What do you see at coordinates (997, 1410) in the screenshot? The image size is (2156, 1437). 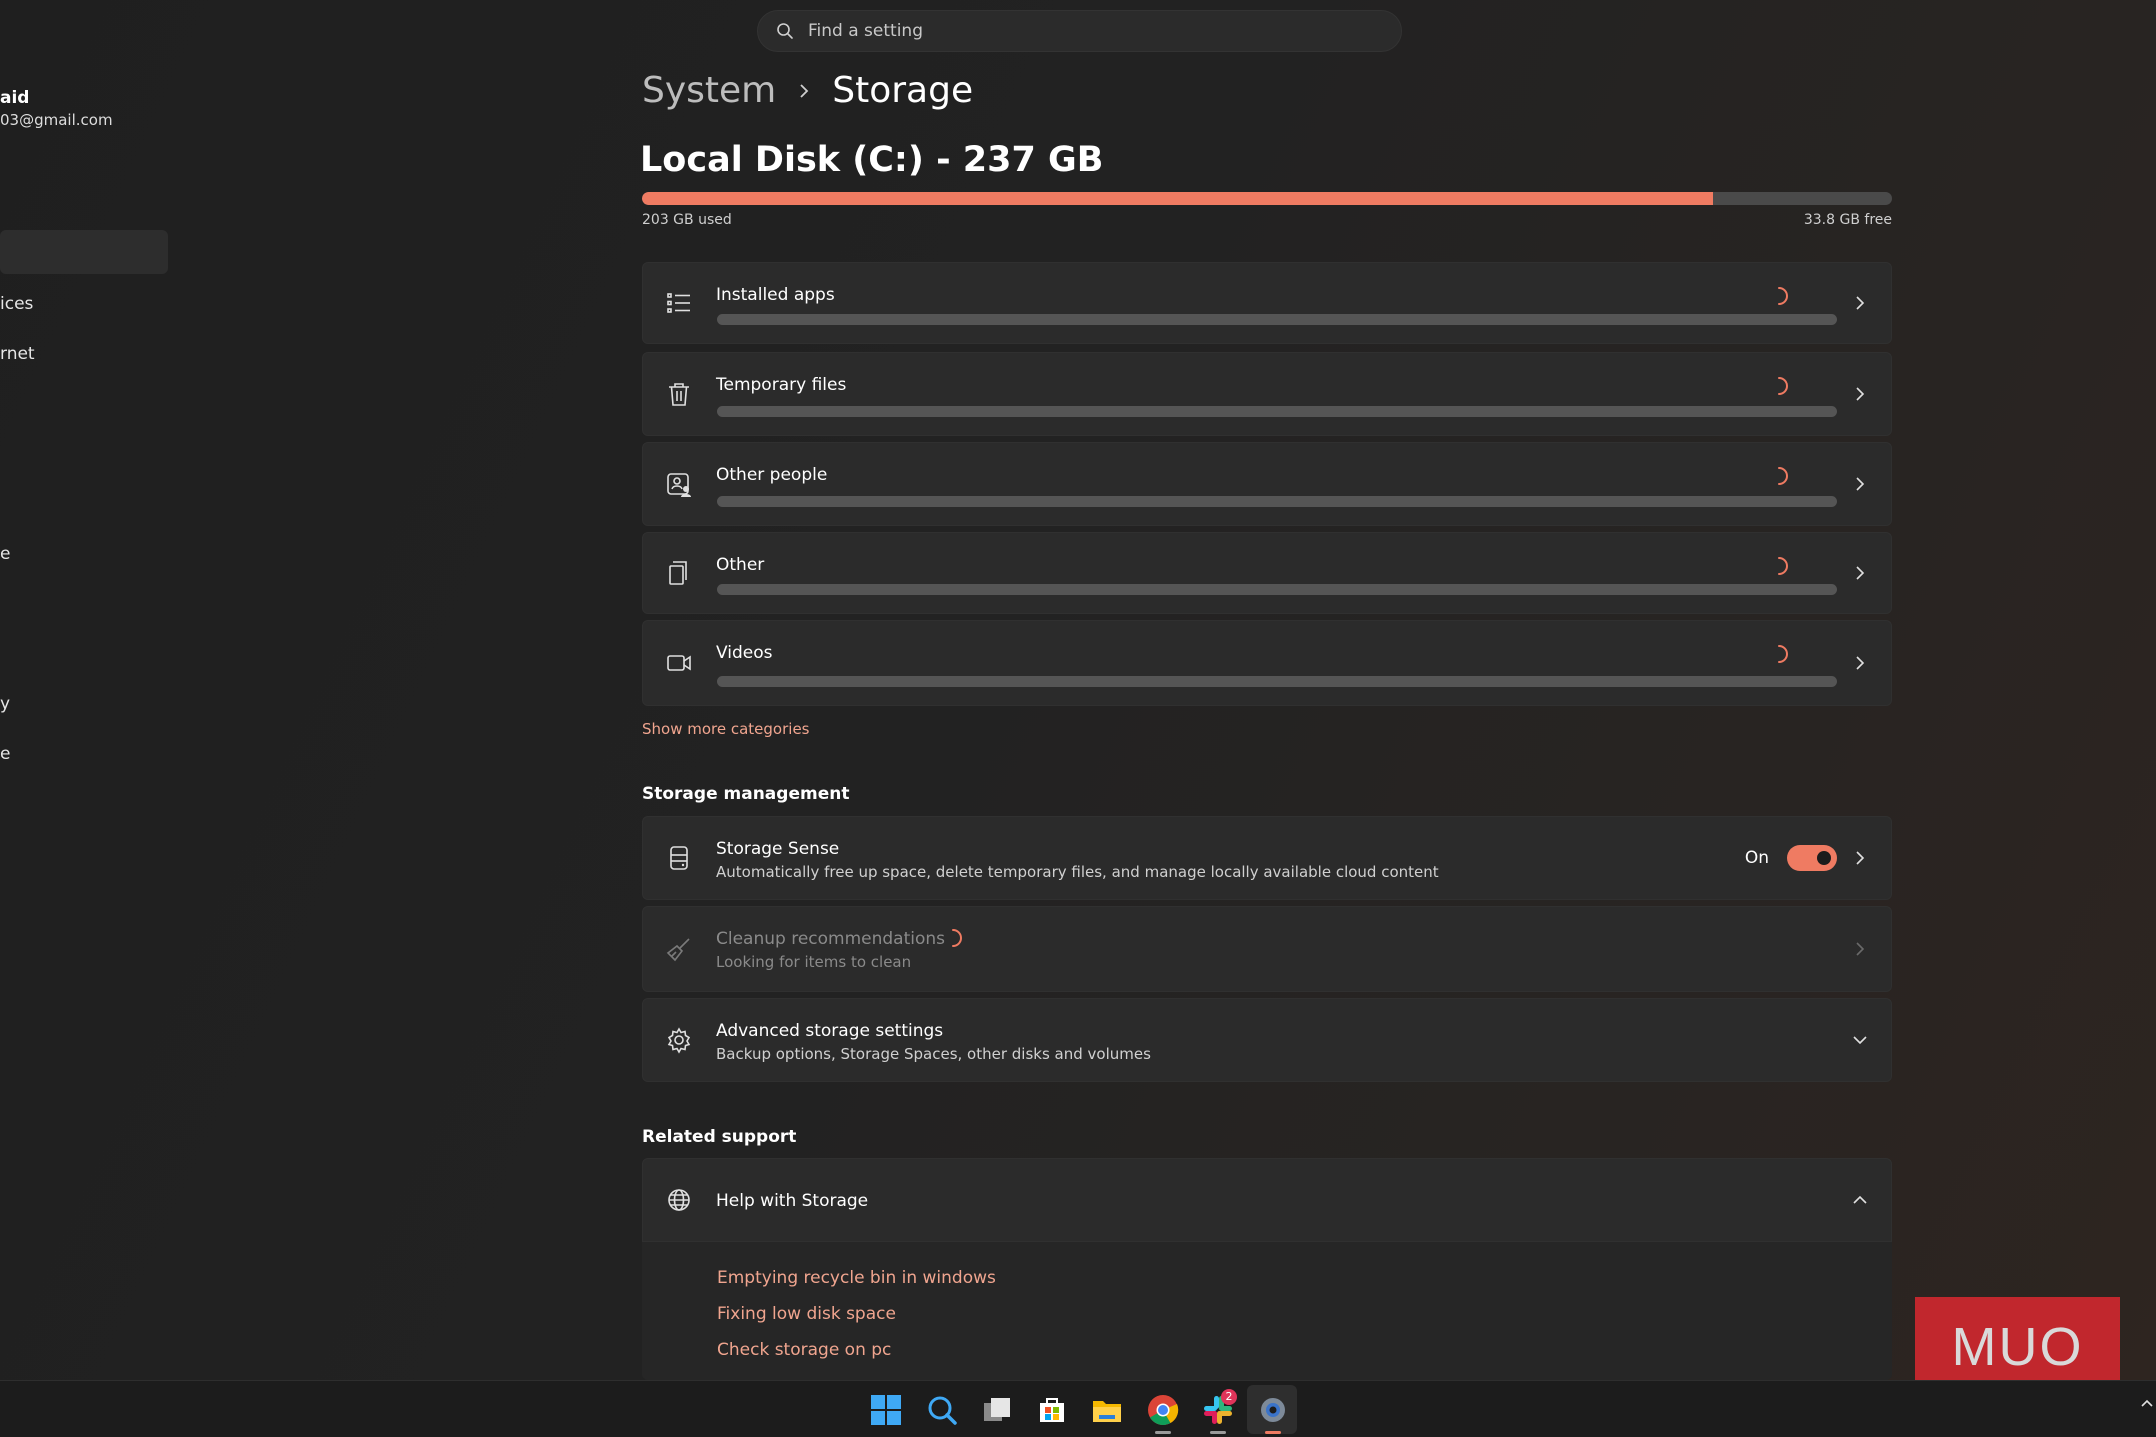 I see `task-view-icon` at bounding box center [997, 1410].